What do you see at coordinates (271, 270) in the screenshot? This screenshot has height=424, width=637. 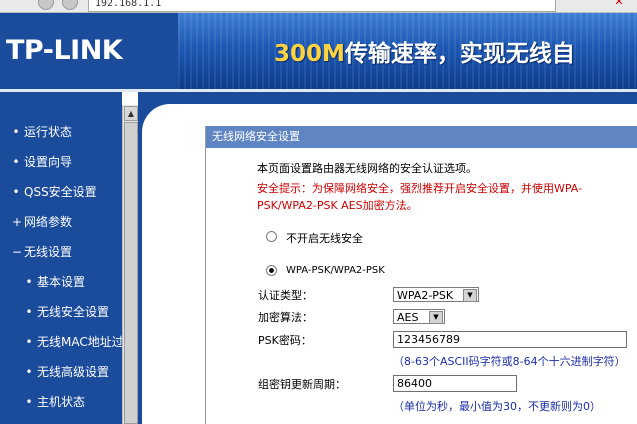 I see `radio-wpa-psk` at bounding box center [271, 270].